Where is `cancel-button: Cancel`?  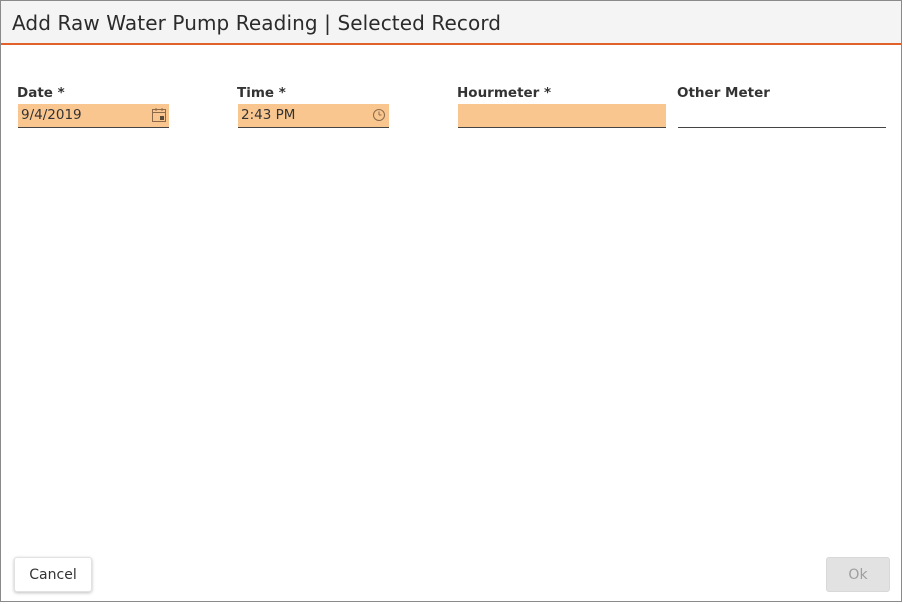 cancel-button: Cancel is located at coordinates (53, 574).